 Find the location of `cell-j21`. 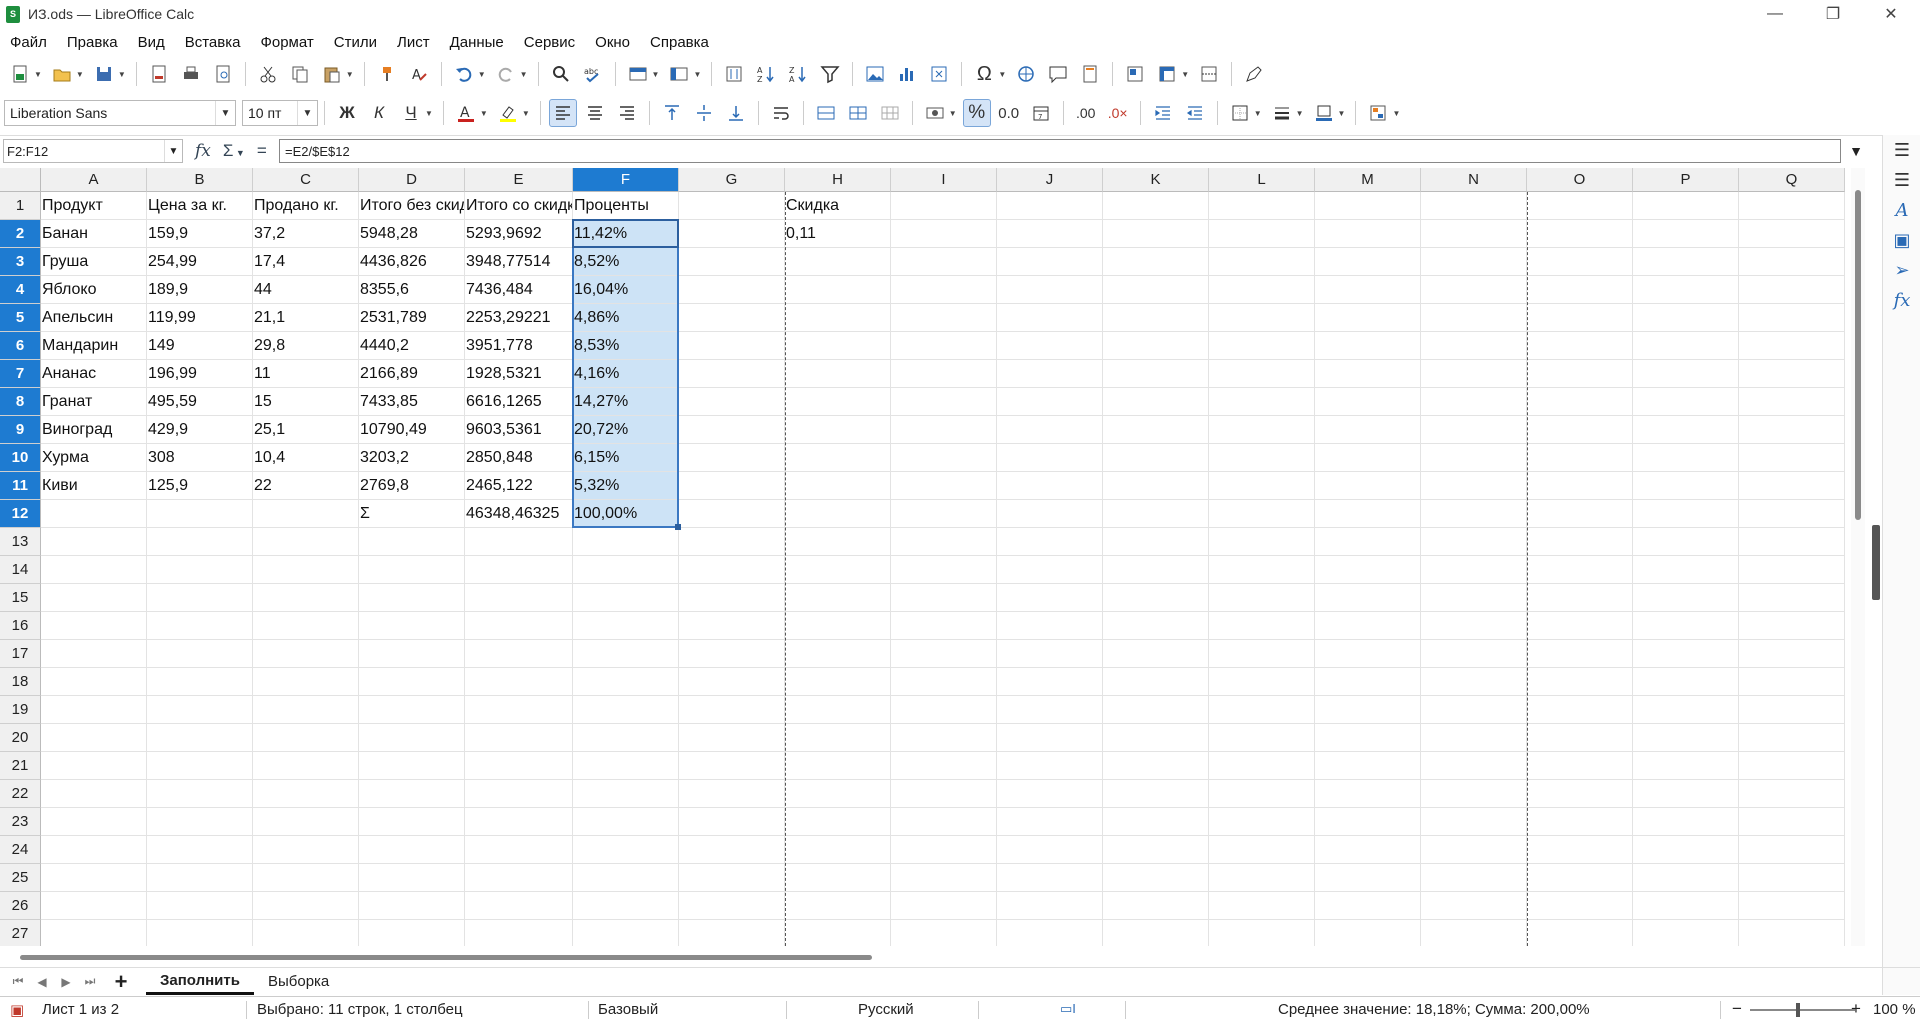

cell-j21 is located at coordinates (1050, 766).